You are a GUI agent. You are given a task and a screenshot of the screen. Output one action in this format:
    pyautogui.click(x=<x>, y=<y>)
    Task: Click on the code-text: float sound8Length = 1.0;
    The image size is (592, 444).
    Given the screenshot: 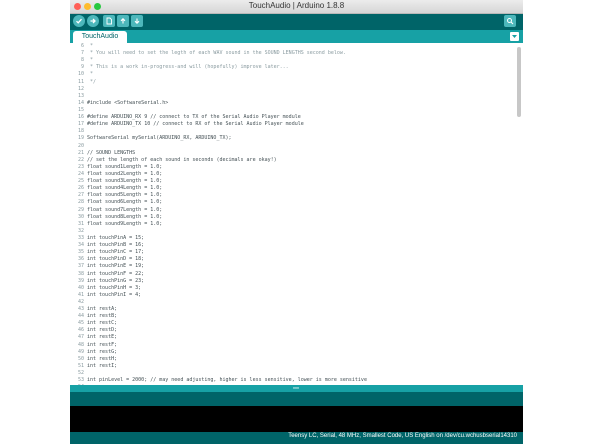 What is the action you would take?
    pyautogui.click(x=125, y=216)
    